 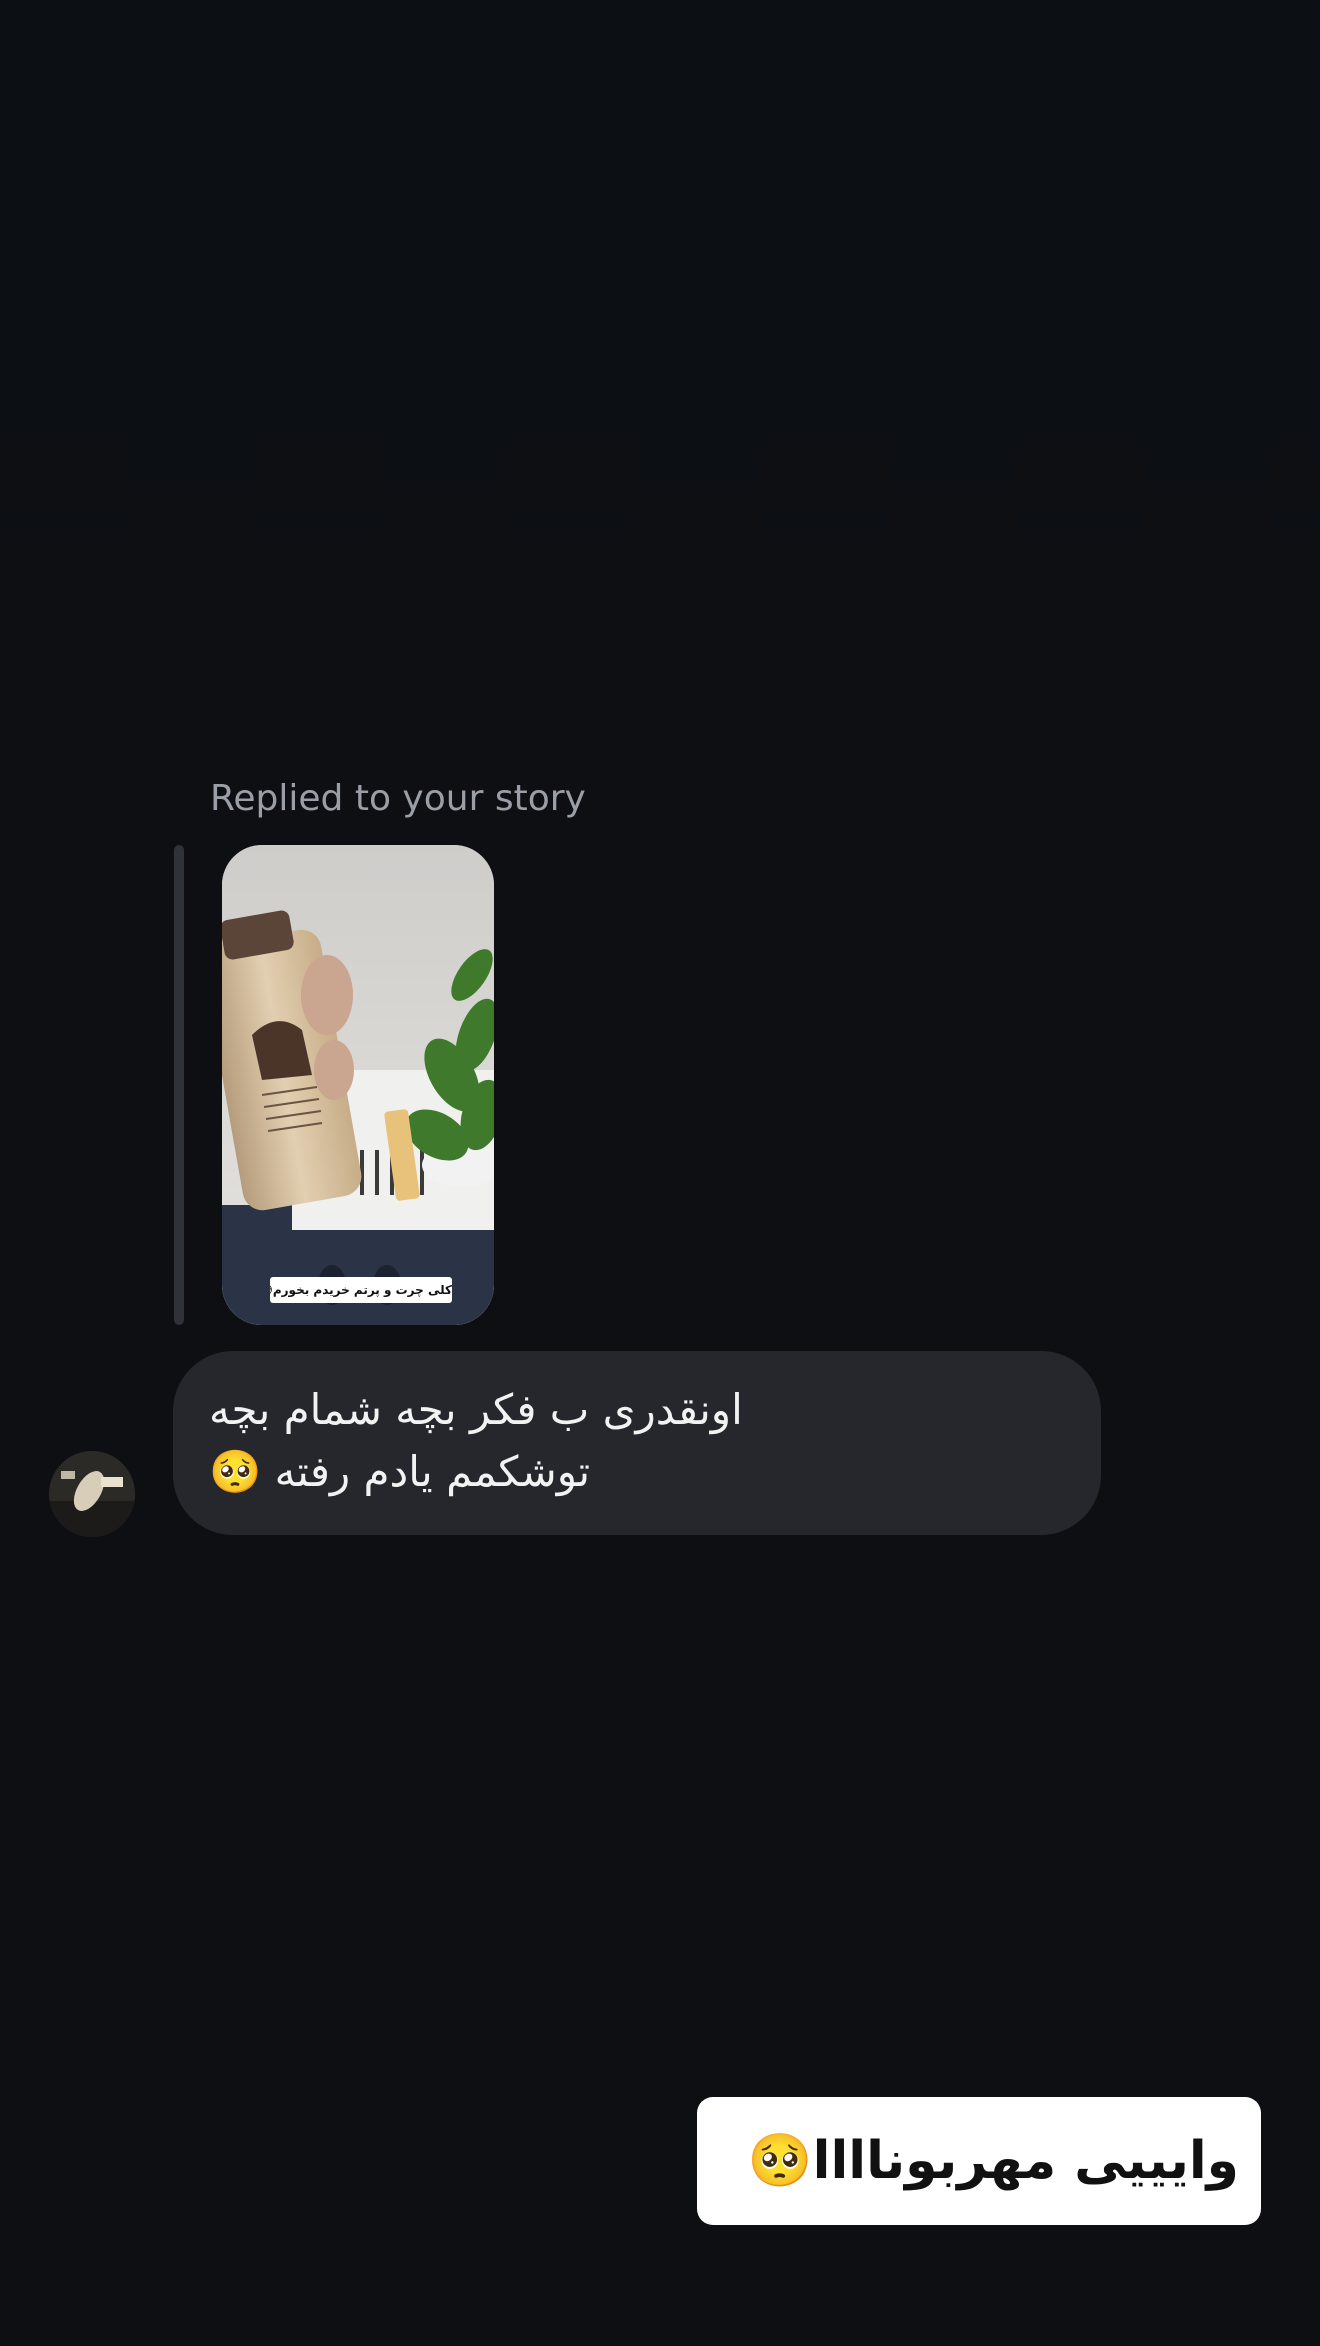 I want to click on reply-indicator-bar, so click(x=179, y=1085).